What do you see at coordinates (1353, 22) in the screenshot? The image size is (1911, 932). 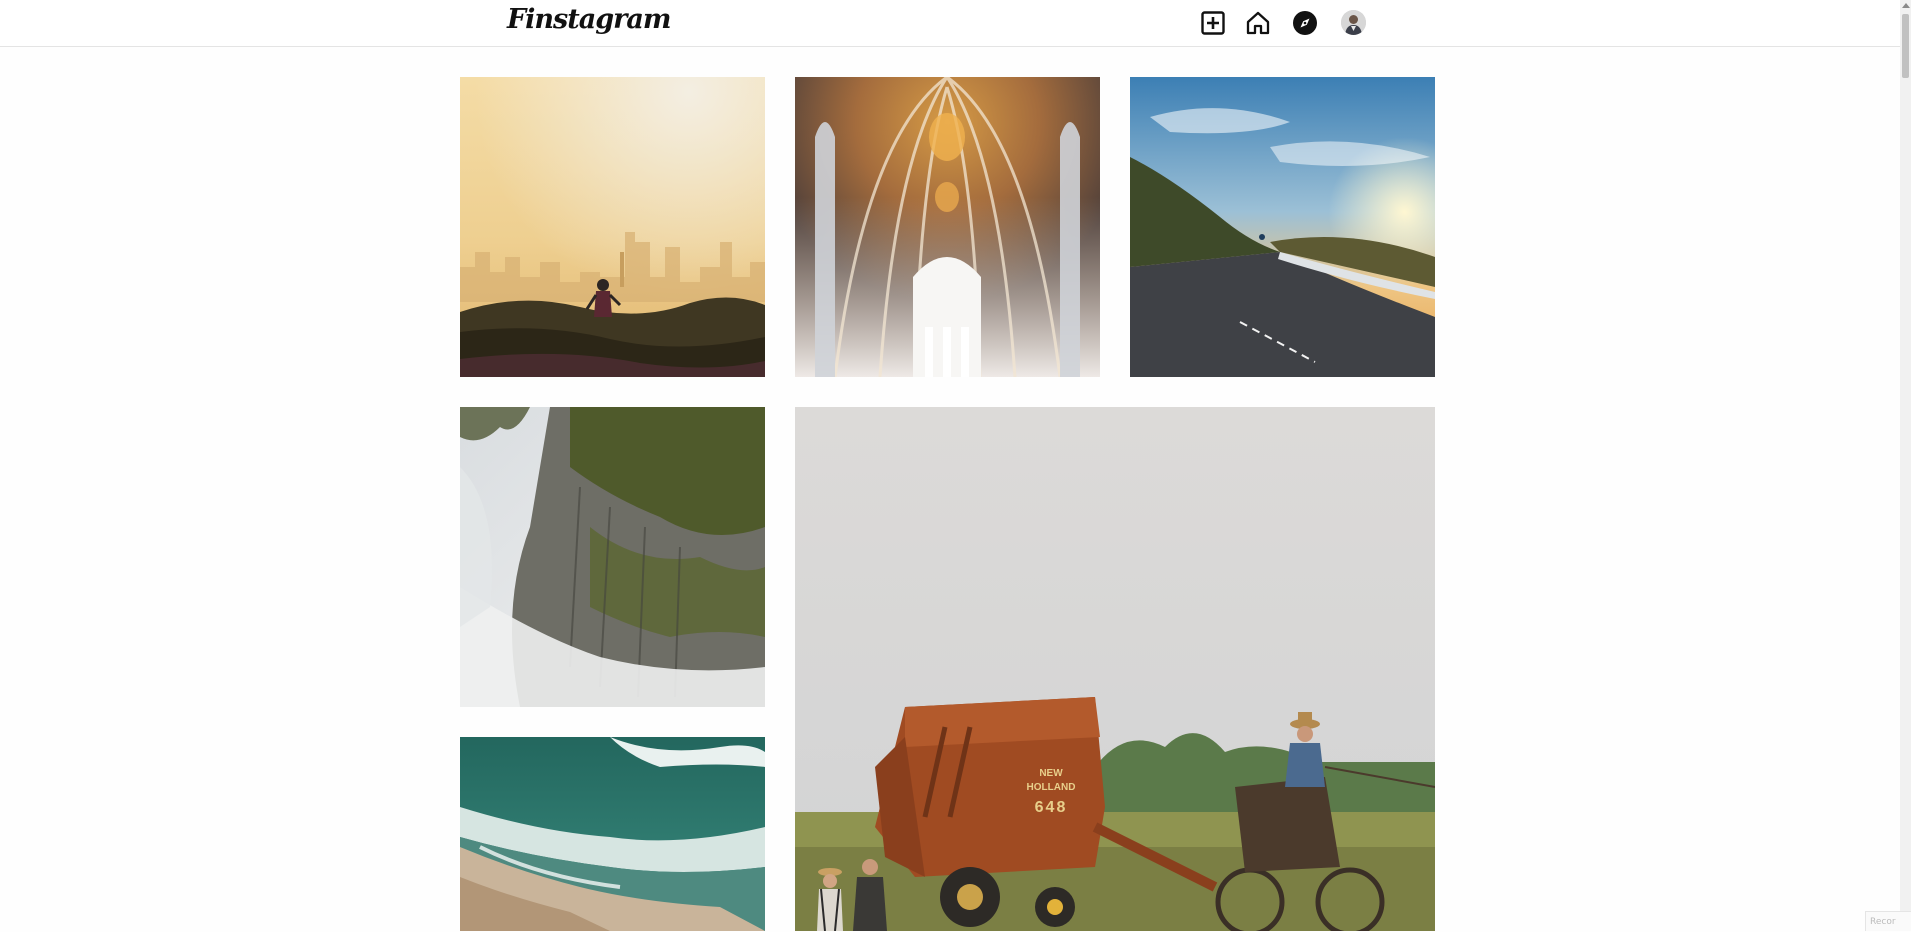 I see `profile-avatar` at bounding box center [1353, 22].